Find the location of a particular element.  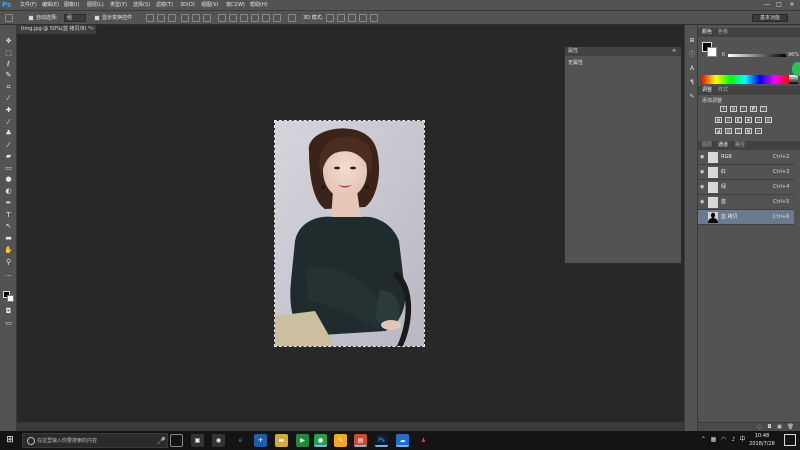

background-color-swatch is located at coordinates (10, 298).